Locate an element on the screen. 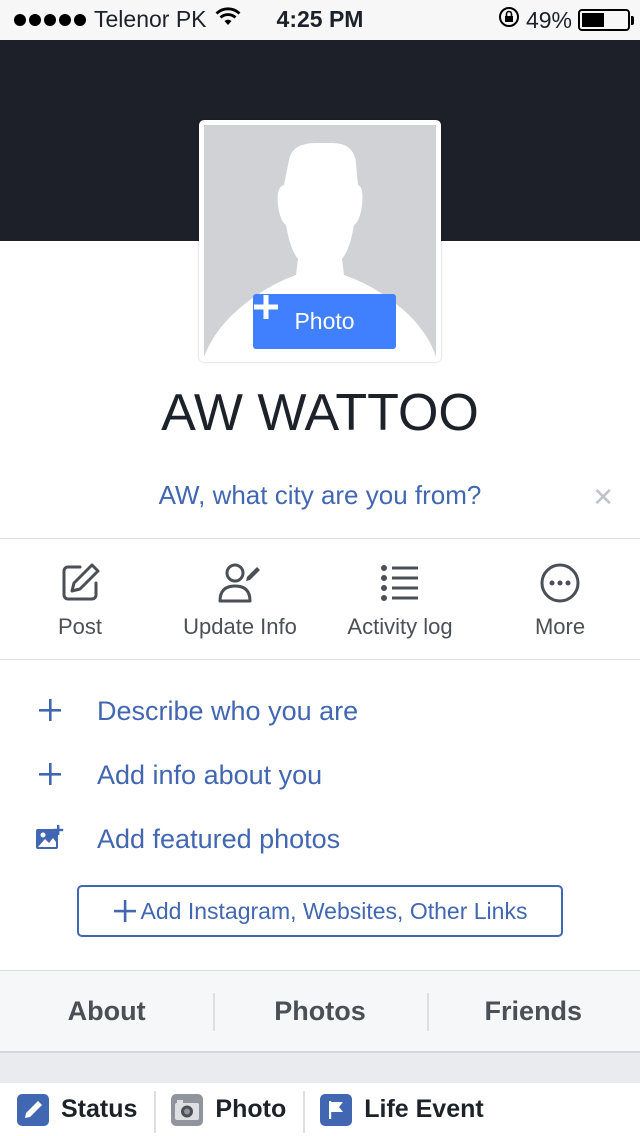 This screenshot has width=640, height=1136. rotation-lock-icon is located at coordinates (509, 20).